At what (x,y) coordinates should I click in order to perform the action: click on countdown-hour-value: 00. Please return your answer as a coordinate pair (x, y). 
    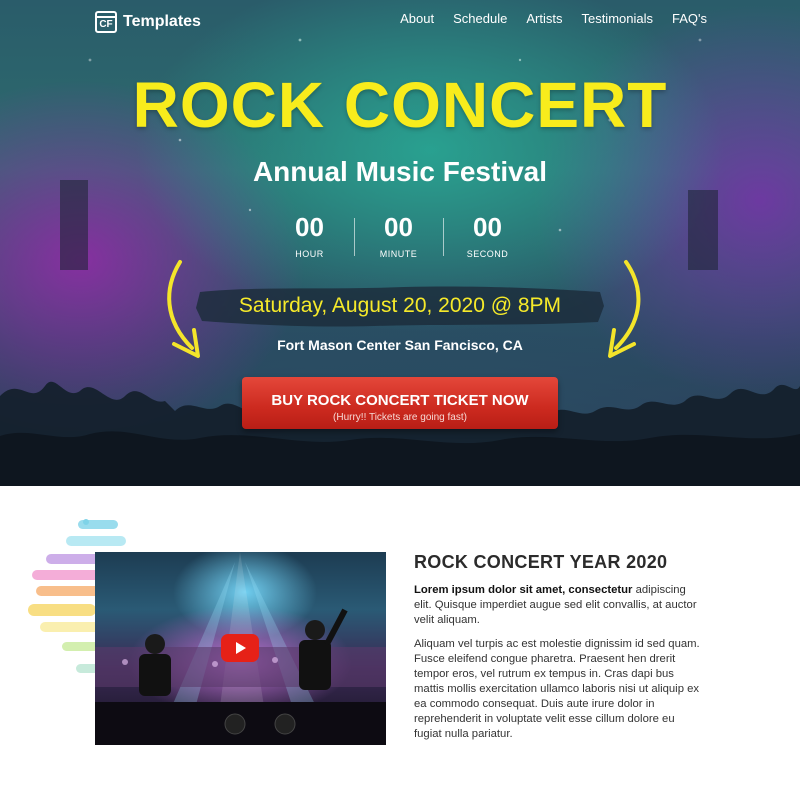
    Looking at the image, I should click on (309, 227).